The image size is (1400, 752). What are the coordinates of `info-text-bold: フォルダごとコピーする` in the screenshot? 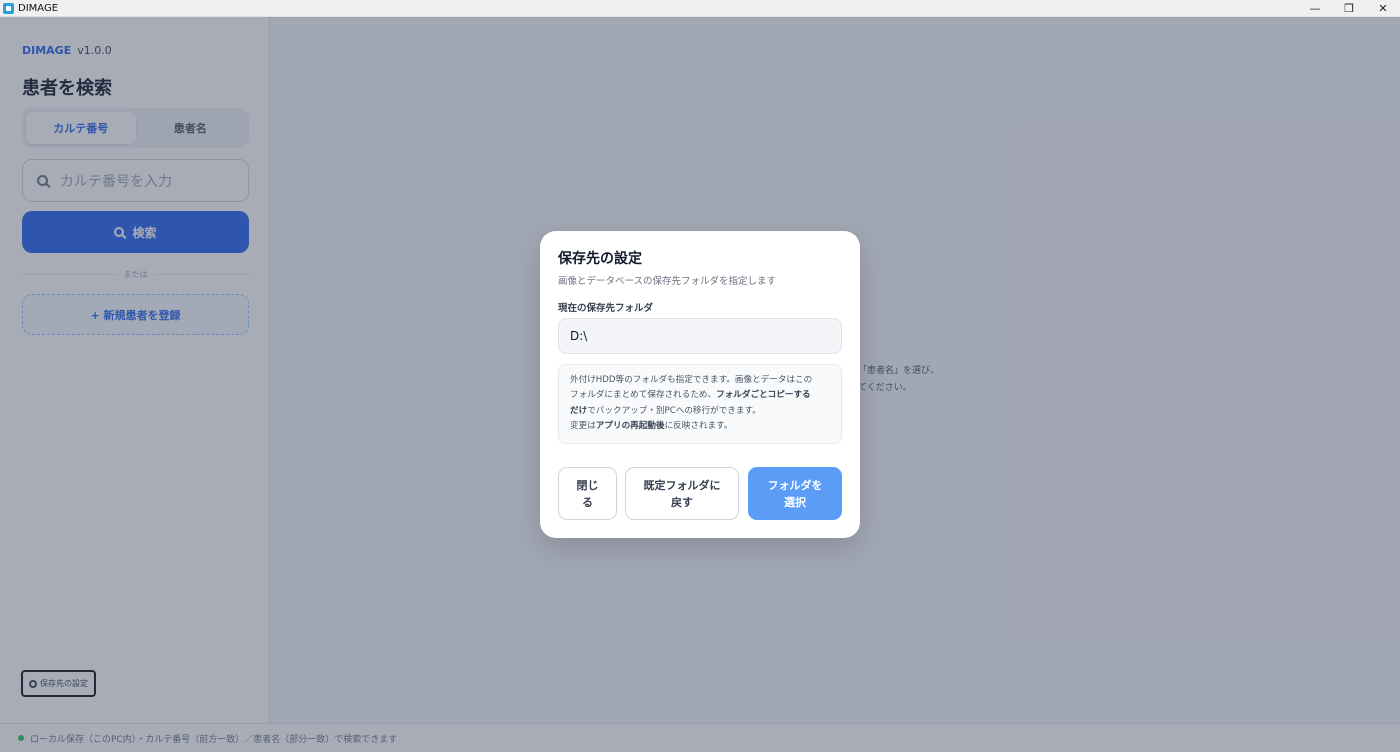 It's located at (763, 395).